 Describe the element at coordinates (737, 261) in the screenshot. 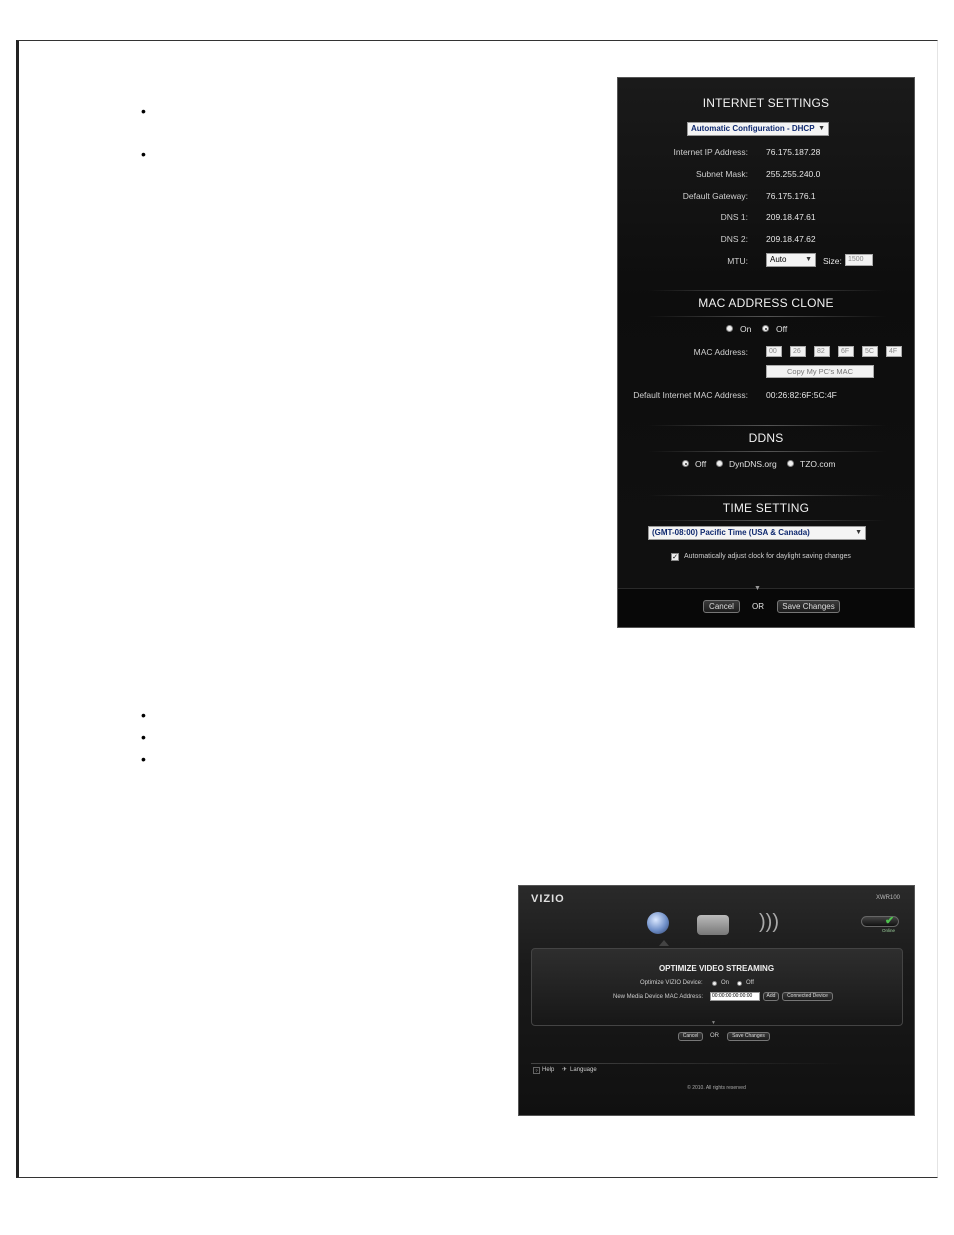

I see `mtu-label: MTU:` at that location.